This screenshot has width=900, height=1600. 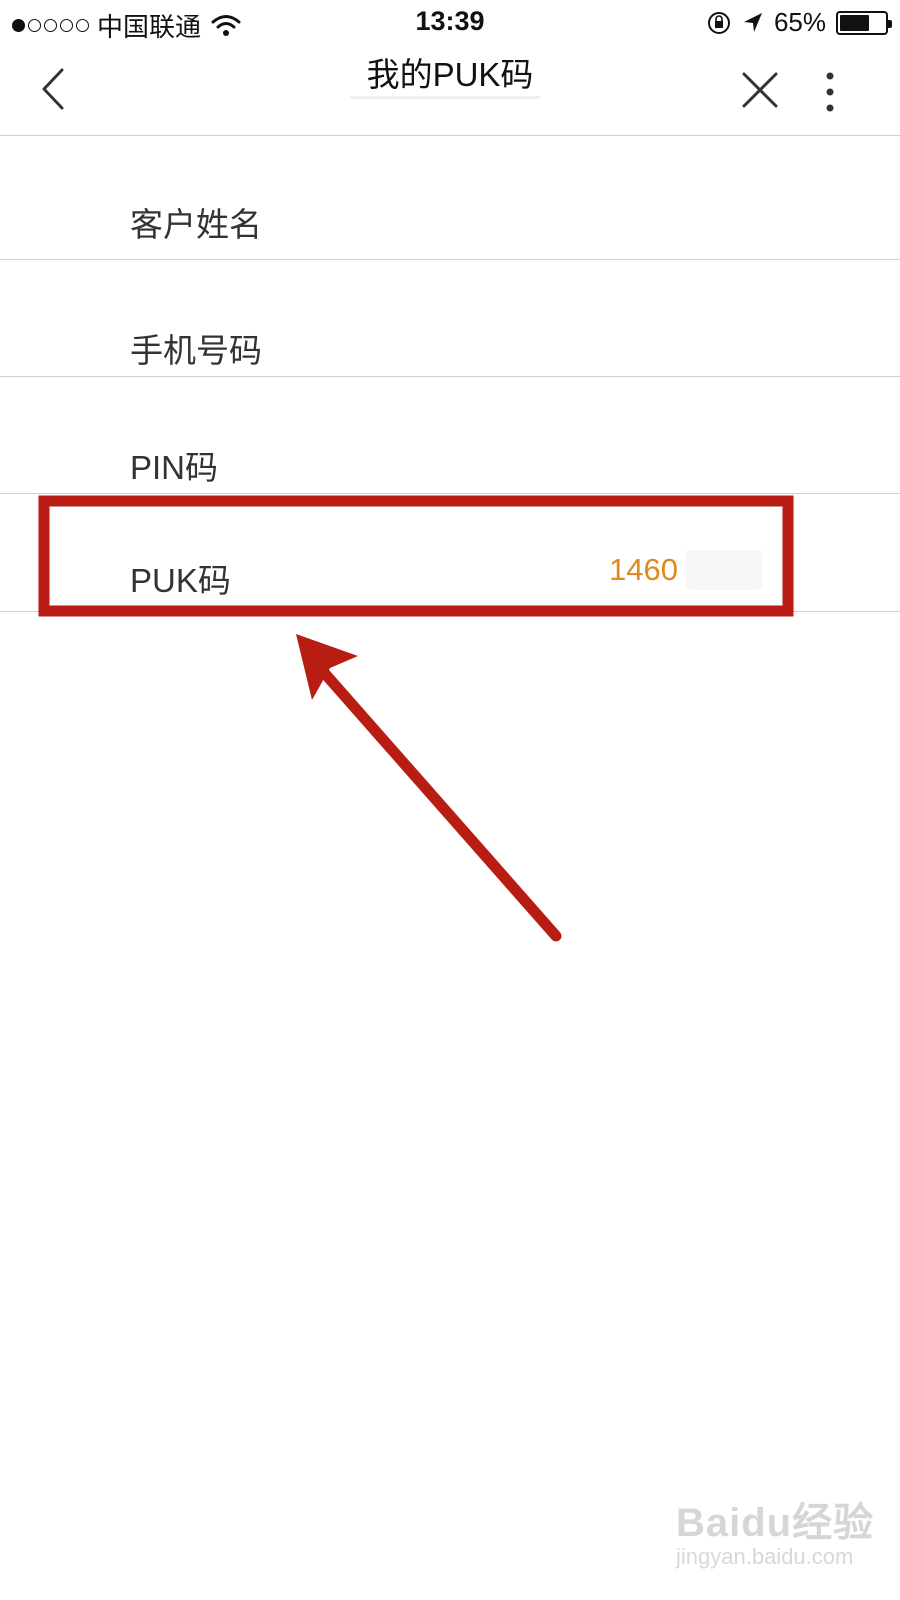 I want to click on close-icon, so click(x=760, y=90).